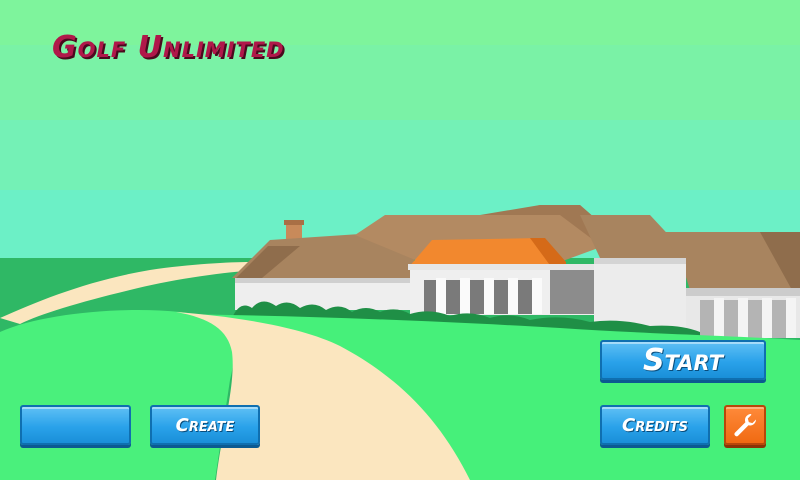  I want to click on wrench-icon, so click(745, 425).